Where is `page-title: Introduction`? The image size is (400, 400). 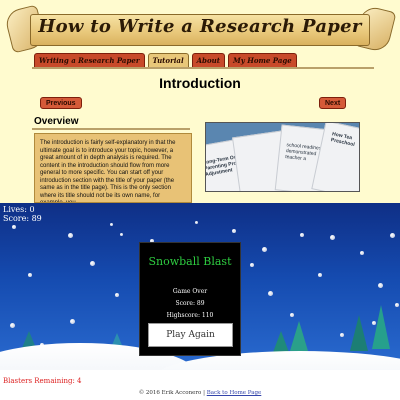 page-title: Introduction is located at coordinates (200, 83).